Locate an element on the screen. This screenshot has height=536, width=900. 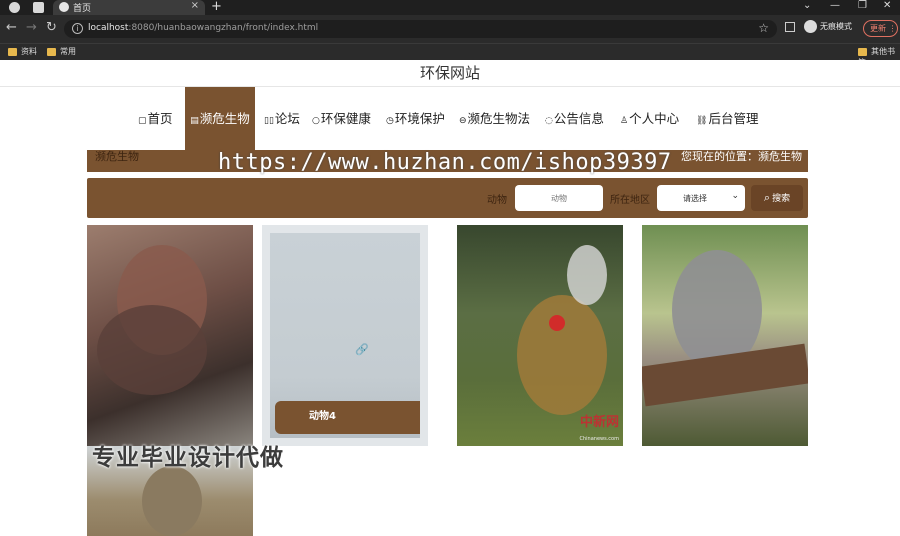
leopard-bg-shape is located at coordinates (587, 275).